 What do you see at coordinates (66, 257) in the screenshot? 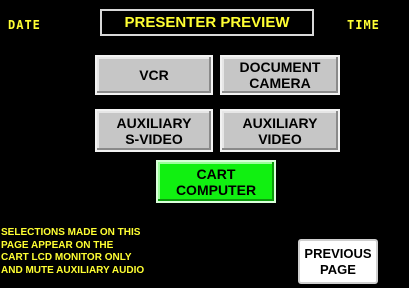
I see `notice-line: CART LCD MONITOR ONLY` at bounding box center [66, 257].